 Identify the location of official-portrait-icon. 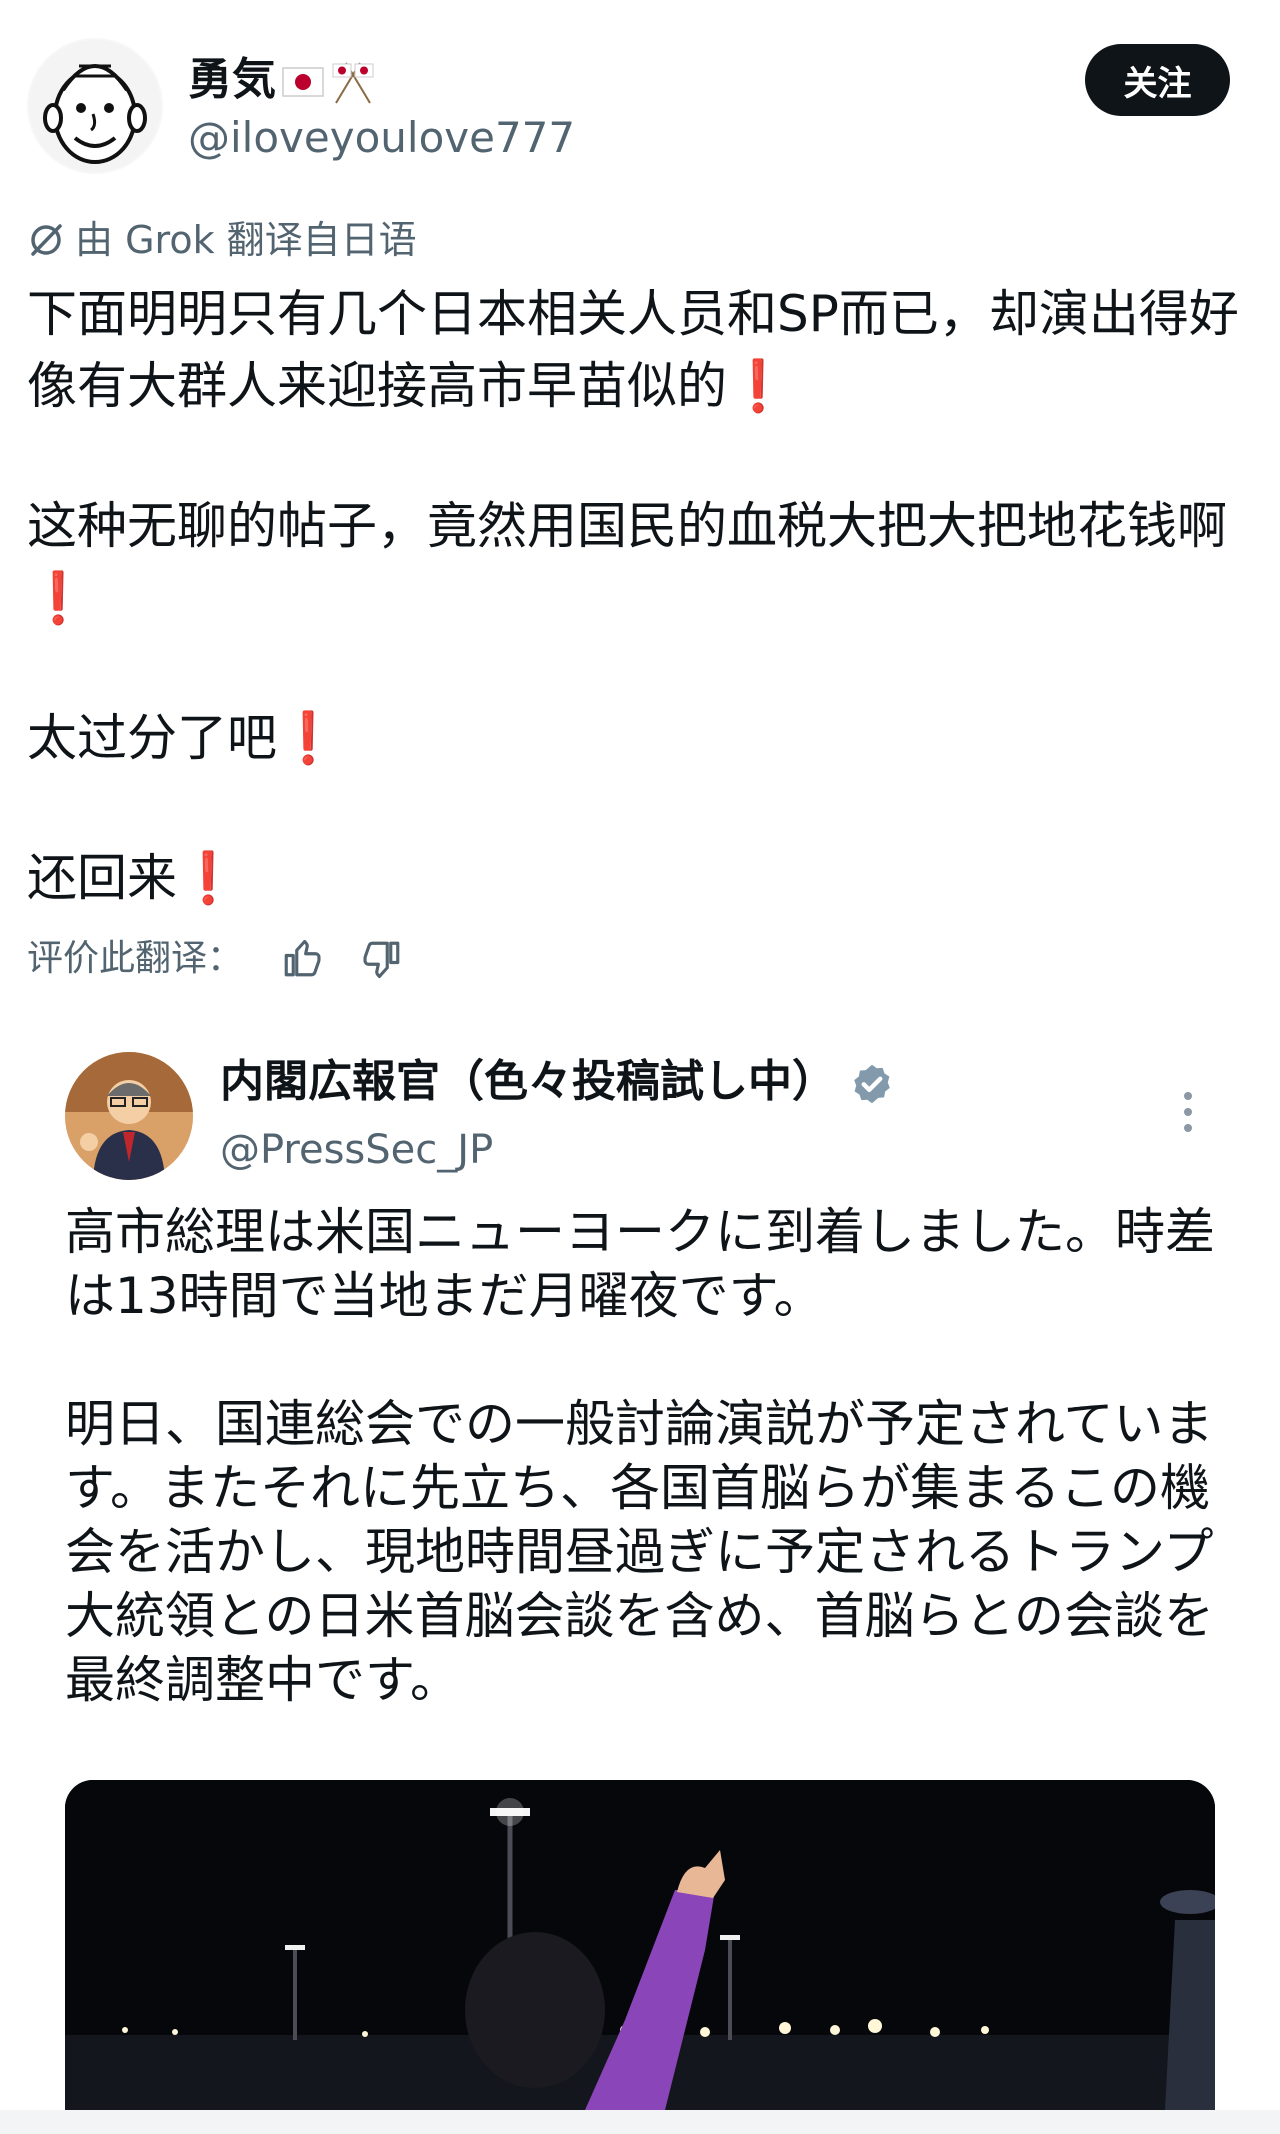
(129, 1116).